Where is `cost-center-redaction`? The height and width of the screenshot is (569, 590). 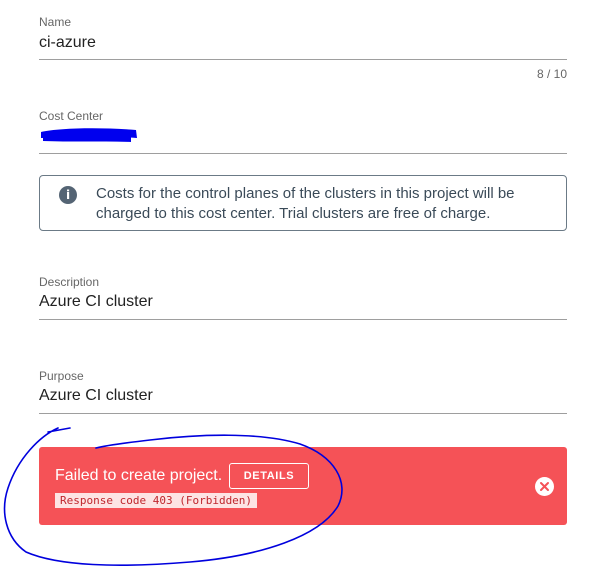
cost-center-redaction is located at coordinates (89, 135).